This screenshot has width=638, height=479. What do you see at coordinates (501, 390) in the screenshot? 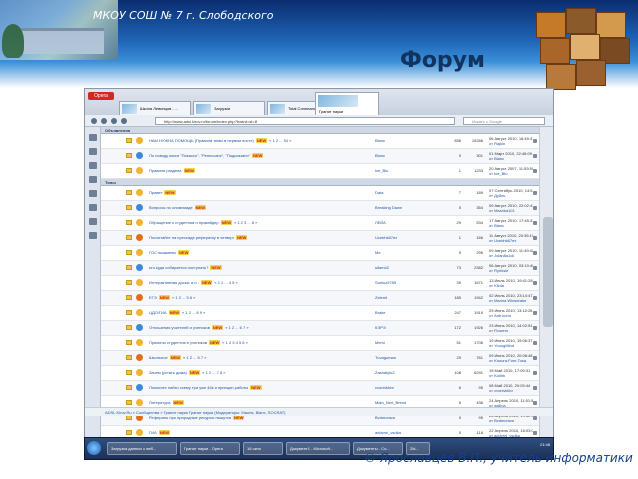
I see `last-post-author: от cvonivkkbr` at bounding box center [501, 390].